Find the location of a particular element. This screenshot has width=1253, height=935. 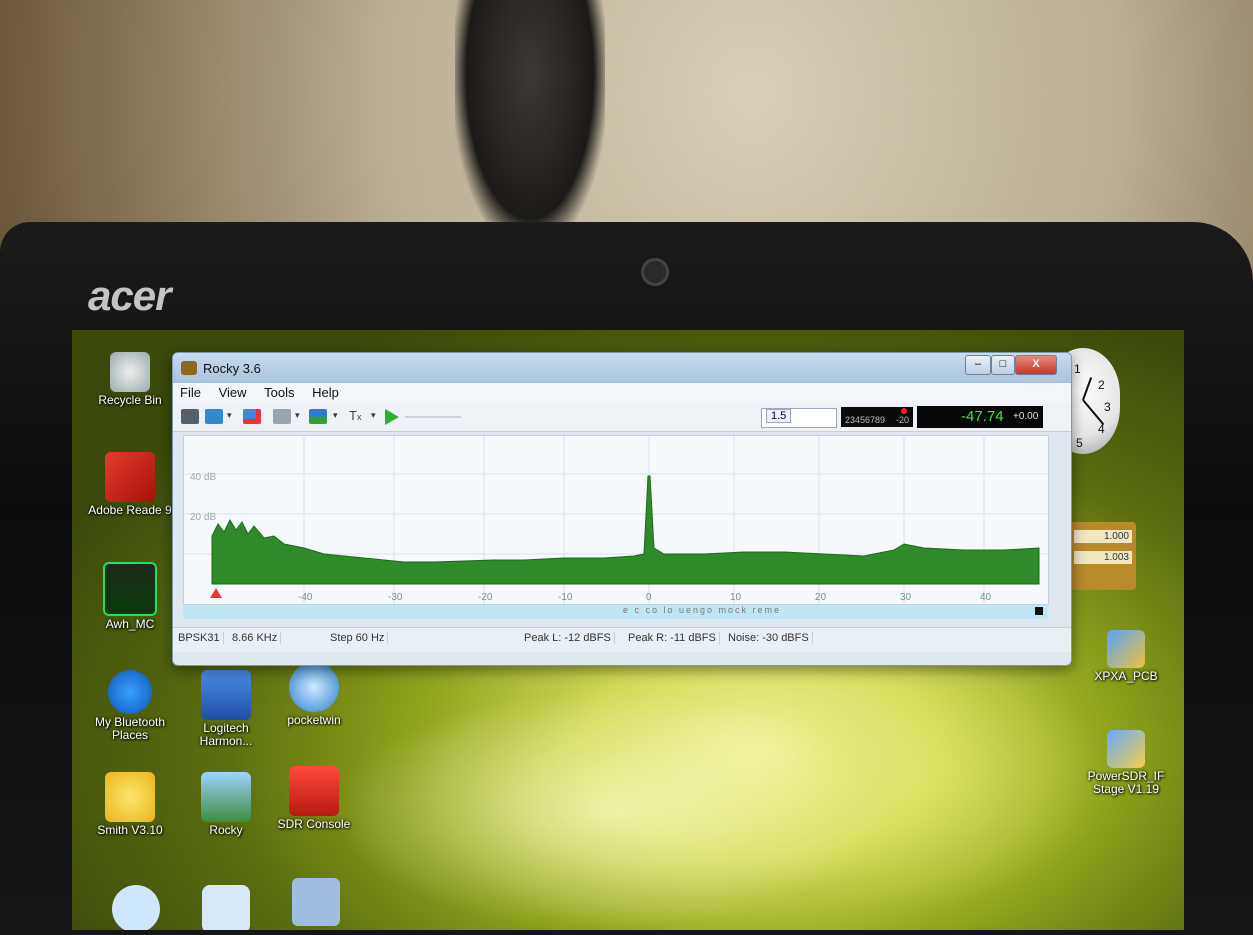

xpxa-pcb-icon is located at coordinates (1126, 649).